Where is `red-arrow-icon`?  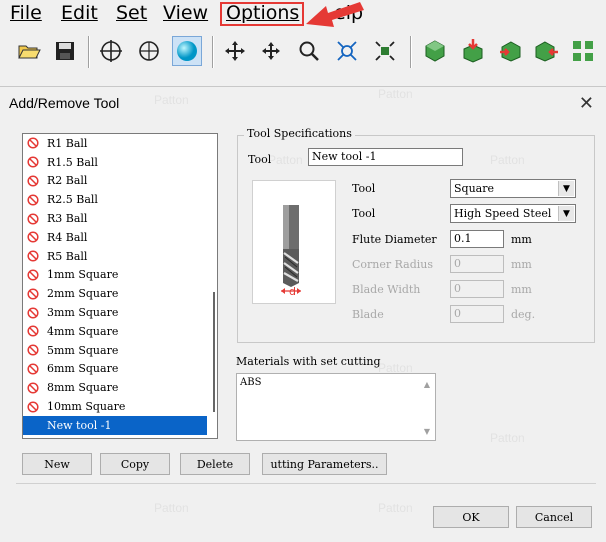 red-arrow-icon is located at coordinates (335, 14).